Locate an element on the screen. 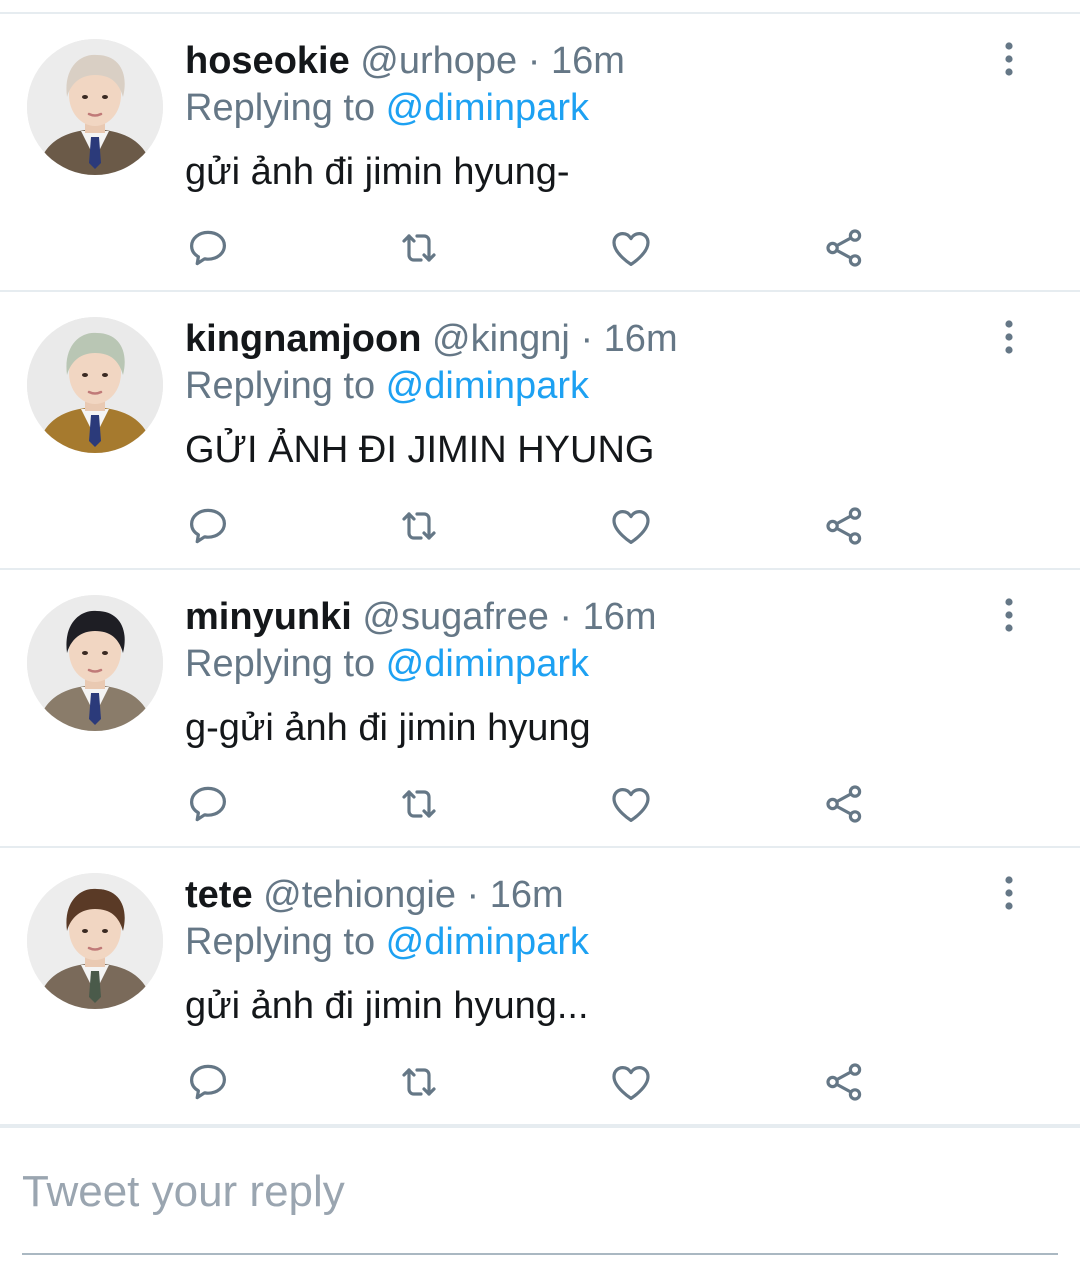 The width and height of the screenshot is (1080, 1261). tweet-text: gửi ảnh đi jimin hyung- is located at coordinates (377, 172).